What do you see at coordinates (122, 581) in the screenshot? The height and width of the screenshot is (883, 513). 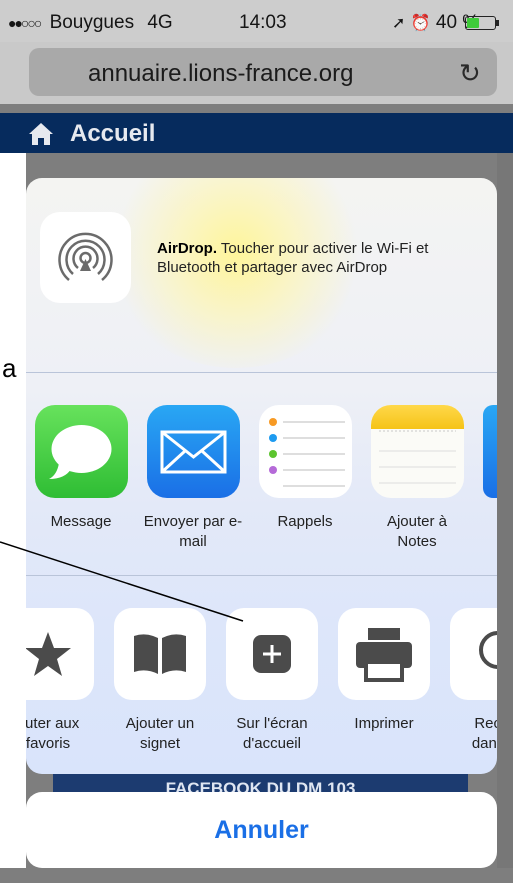 I see `annotation-pointer-line` at bounding box center [122, 581].